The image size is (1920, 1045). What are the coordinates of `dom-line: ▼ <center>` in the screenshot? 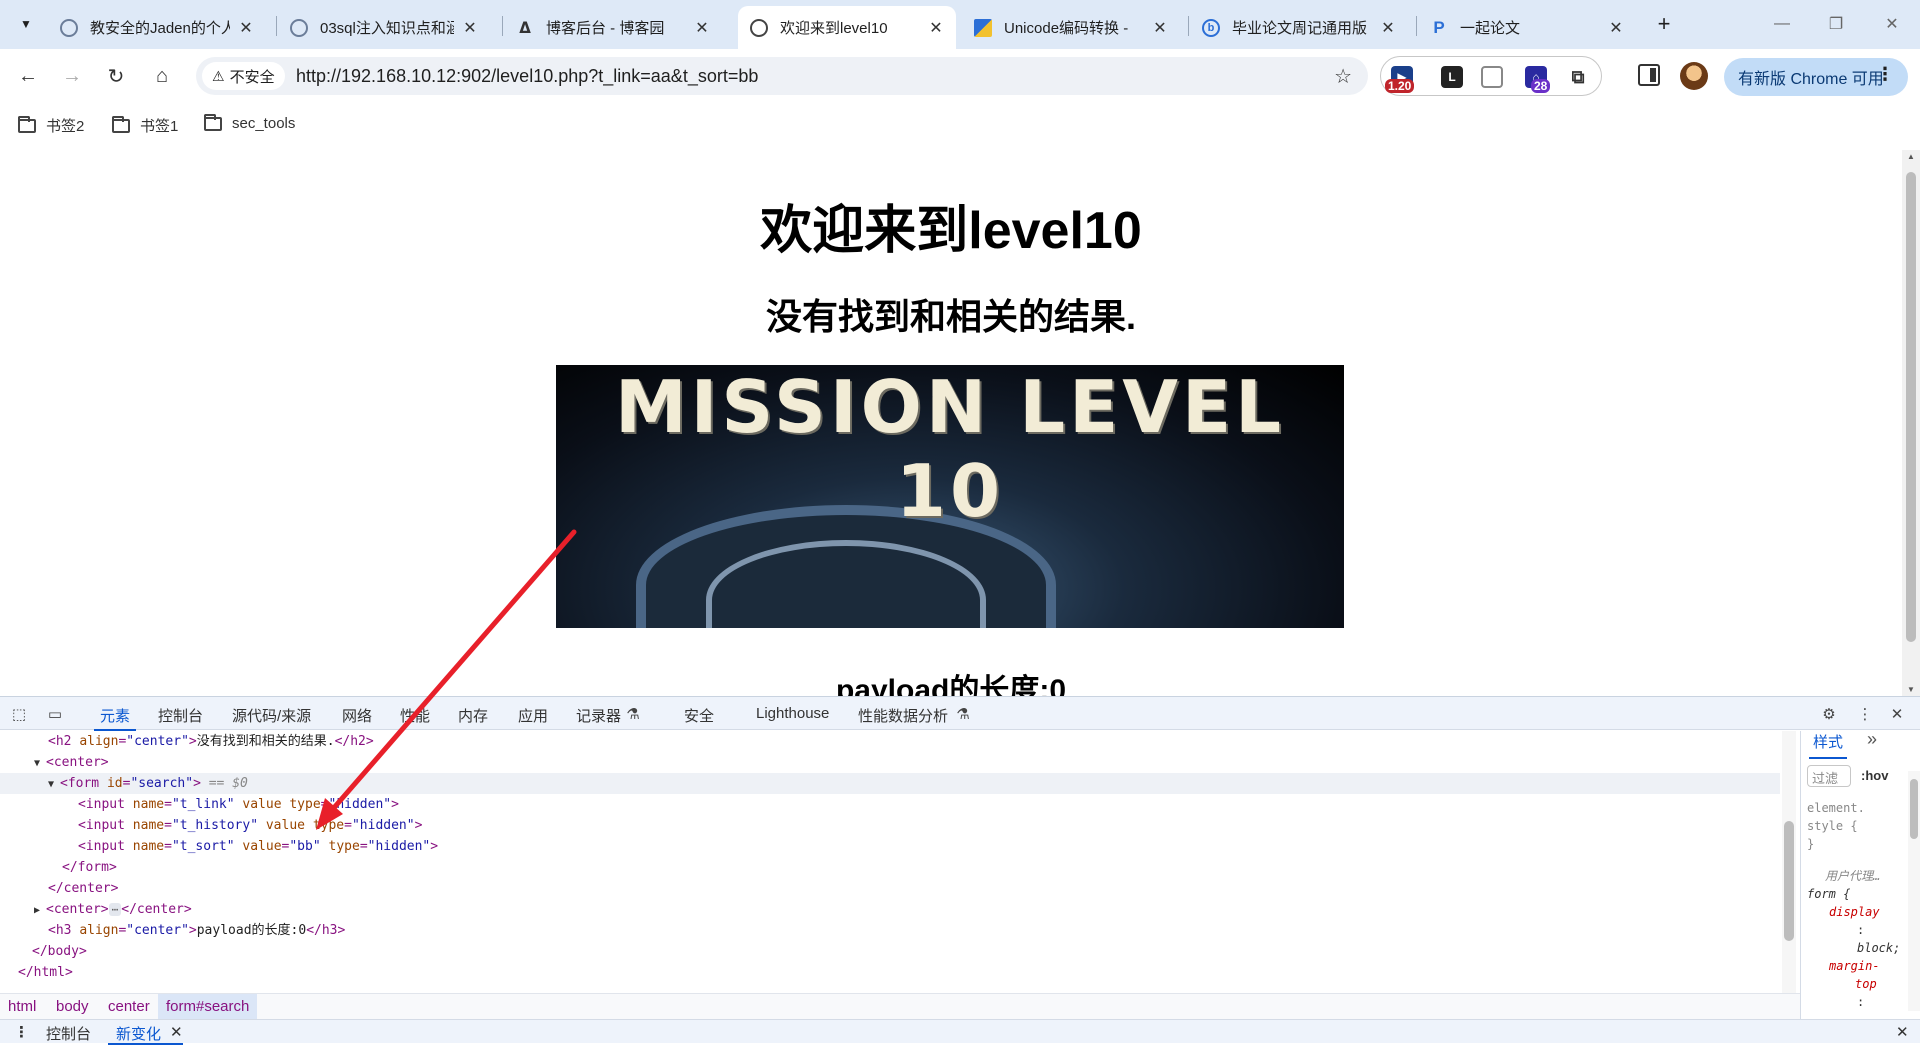 It's located at (890, 762).